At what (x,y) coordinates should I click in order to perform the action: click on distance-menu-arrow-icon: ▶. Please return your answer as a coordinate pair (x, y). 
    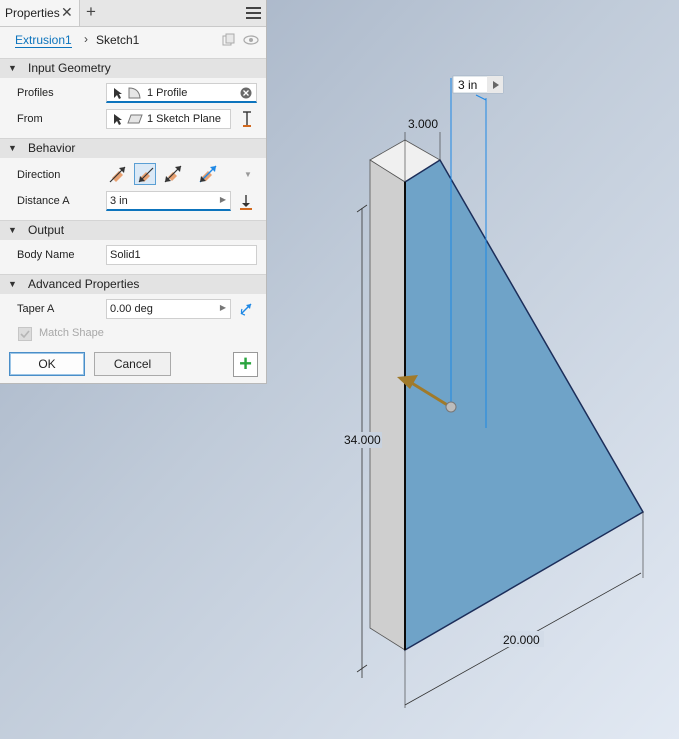
    Looking at the image, I should click on (223, 199).